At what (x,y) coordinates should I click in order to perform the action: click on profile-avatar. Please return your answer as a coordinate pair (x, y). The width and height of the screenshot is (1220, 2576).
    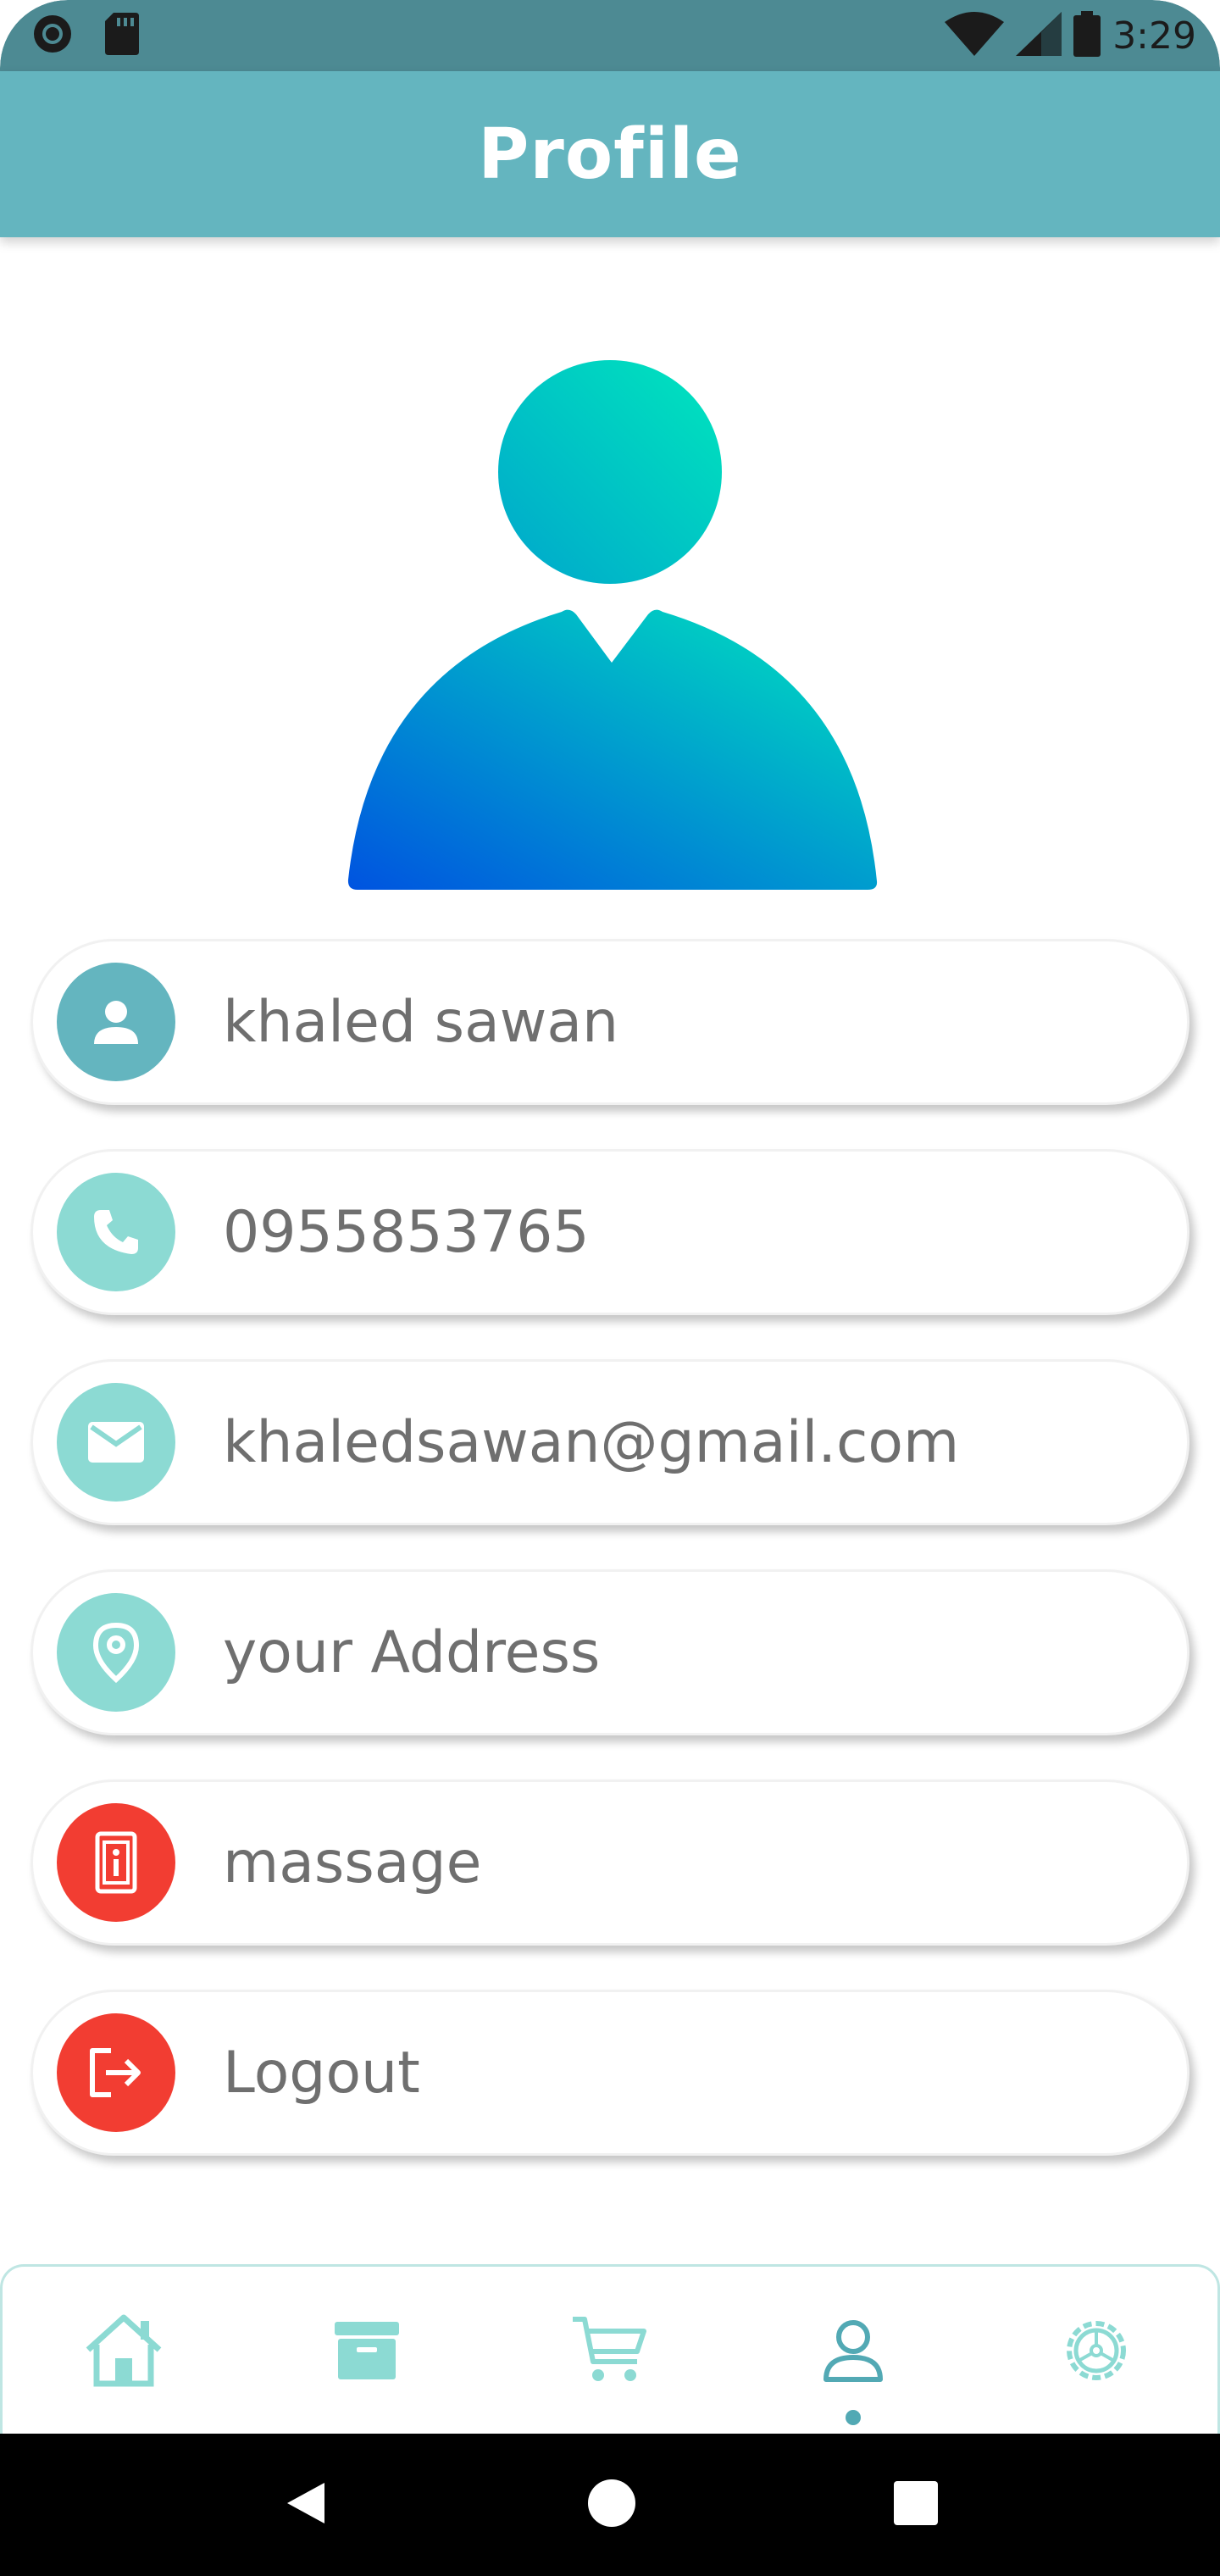
    Looking at the image, I should click on (610, 627).